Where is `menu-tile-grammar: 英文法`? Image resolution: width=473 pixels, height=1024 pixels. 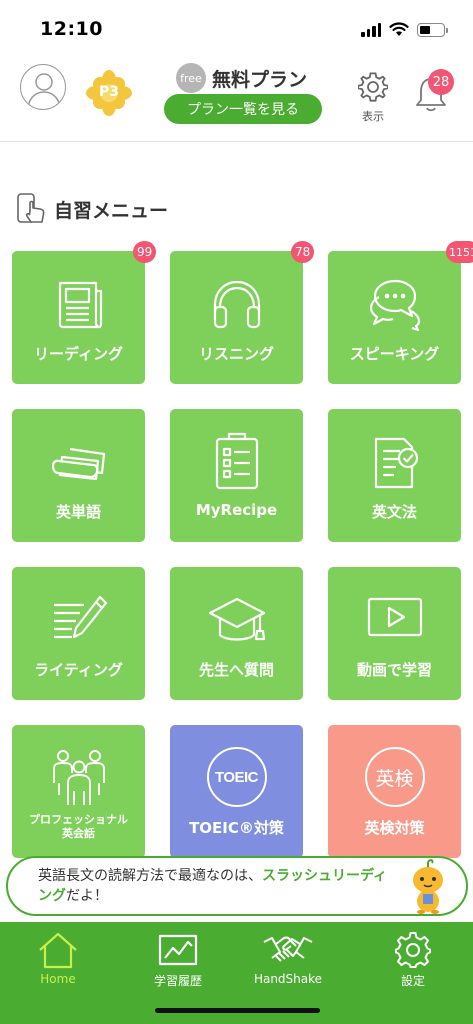 menu-tile-grammar: 英文法 is located at coordinates (394, 475).